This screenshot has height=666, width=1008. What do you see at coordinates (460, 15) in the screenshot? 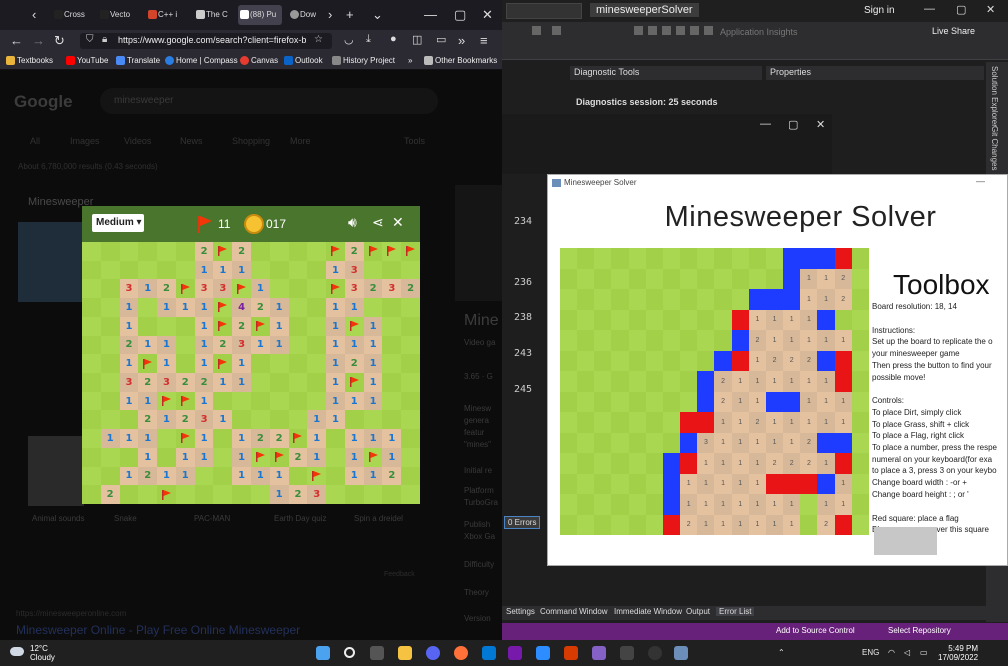
I see `maximize-icon: ▢` at bounding box center [460, 15].